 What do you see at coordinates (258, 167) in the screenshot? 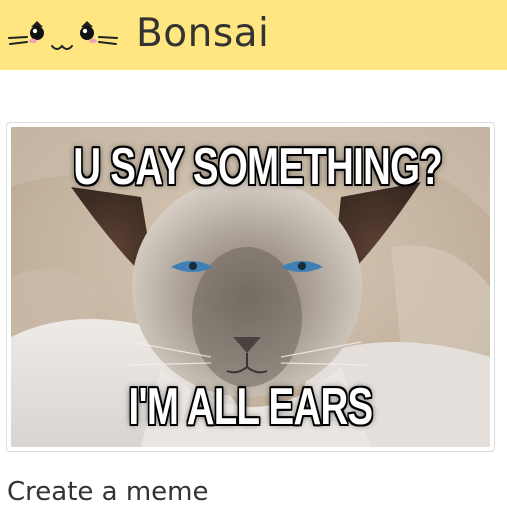
I see `meme-top-caption: U SAY SOMETHING?` at bounding box center [258, 167].